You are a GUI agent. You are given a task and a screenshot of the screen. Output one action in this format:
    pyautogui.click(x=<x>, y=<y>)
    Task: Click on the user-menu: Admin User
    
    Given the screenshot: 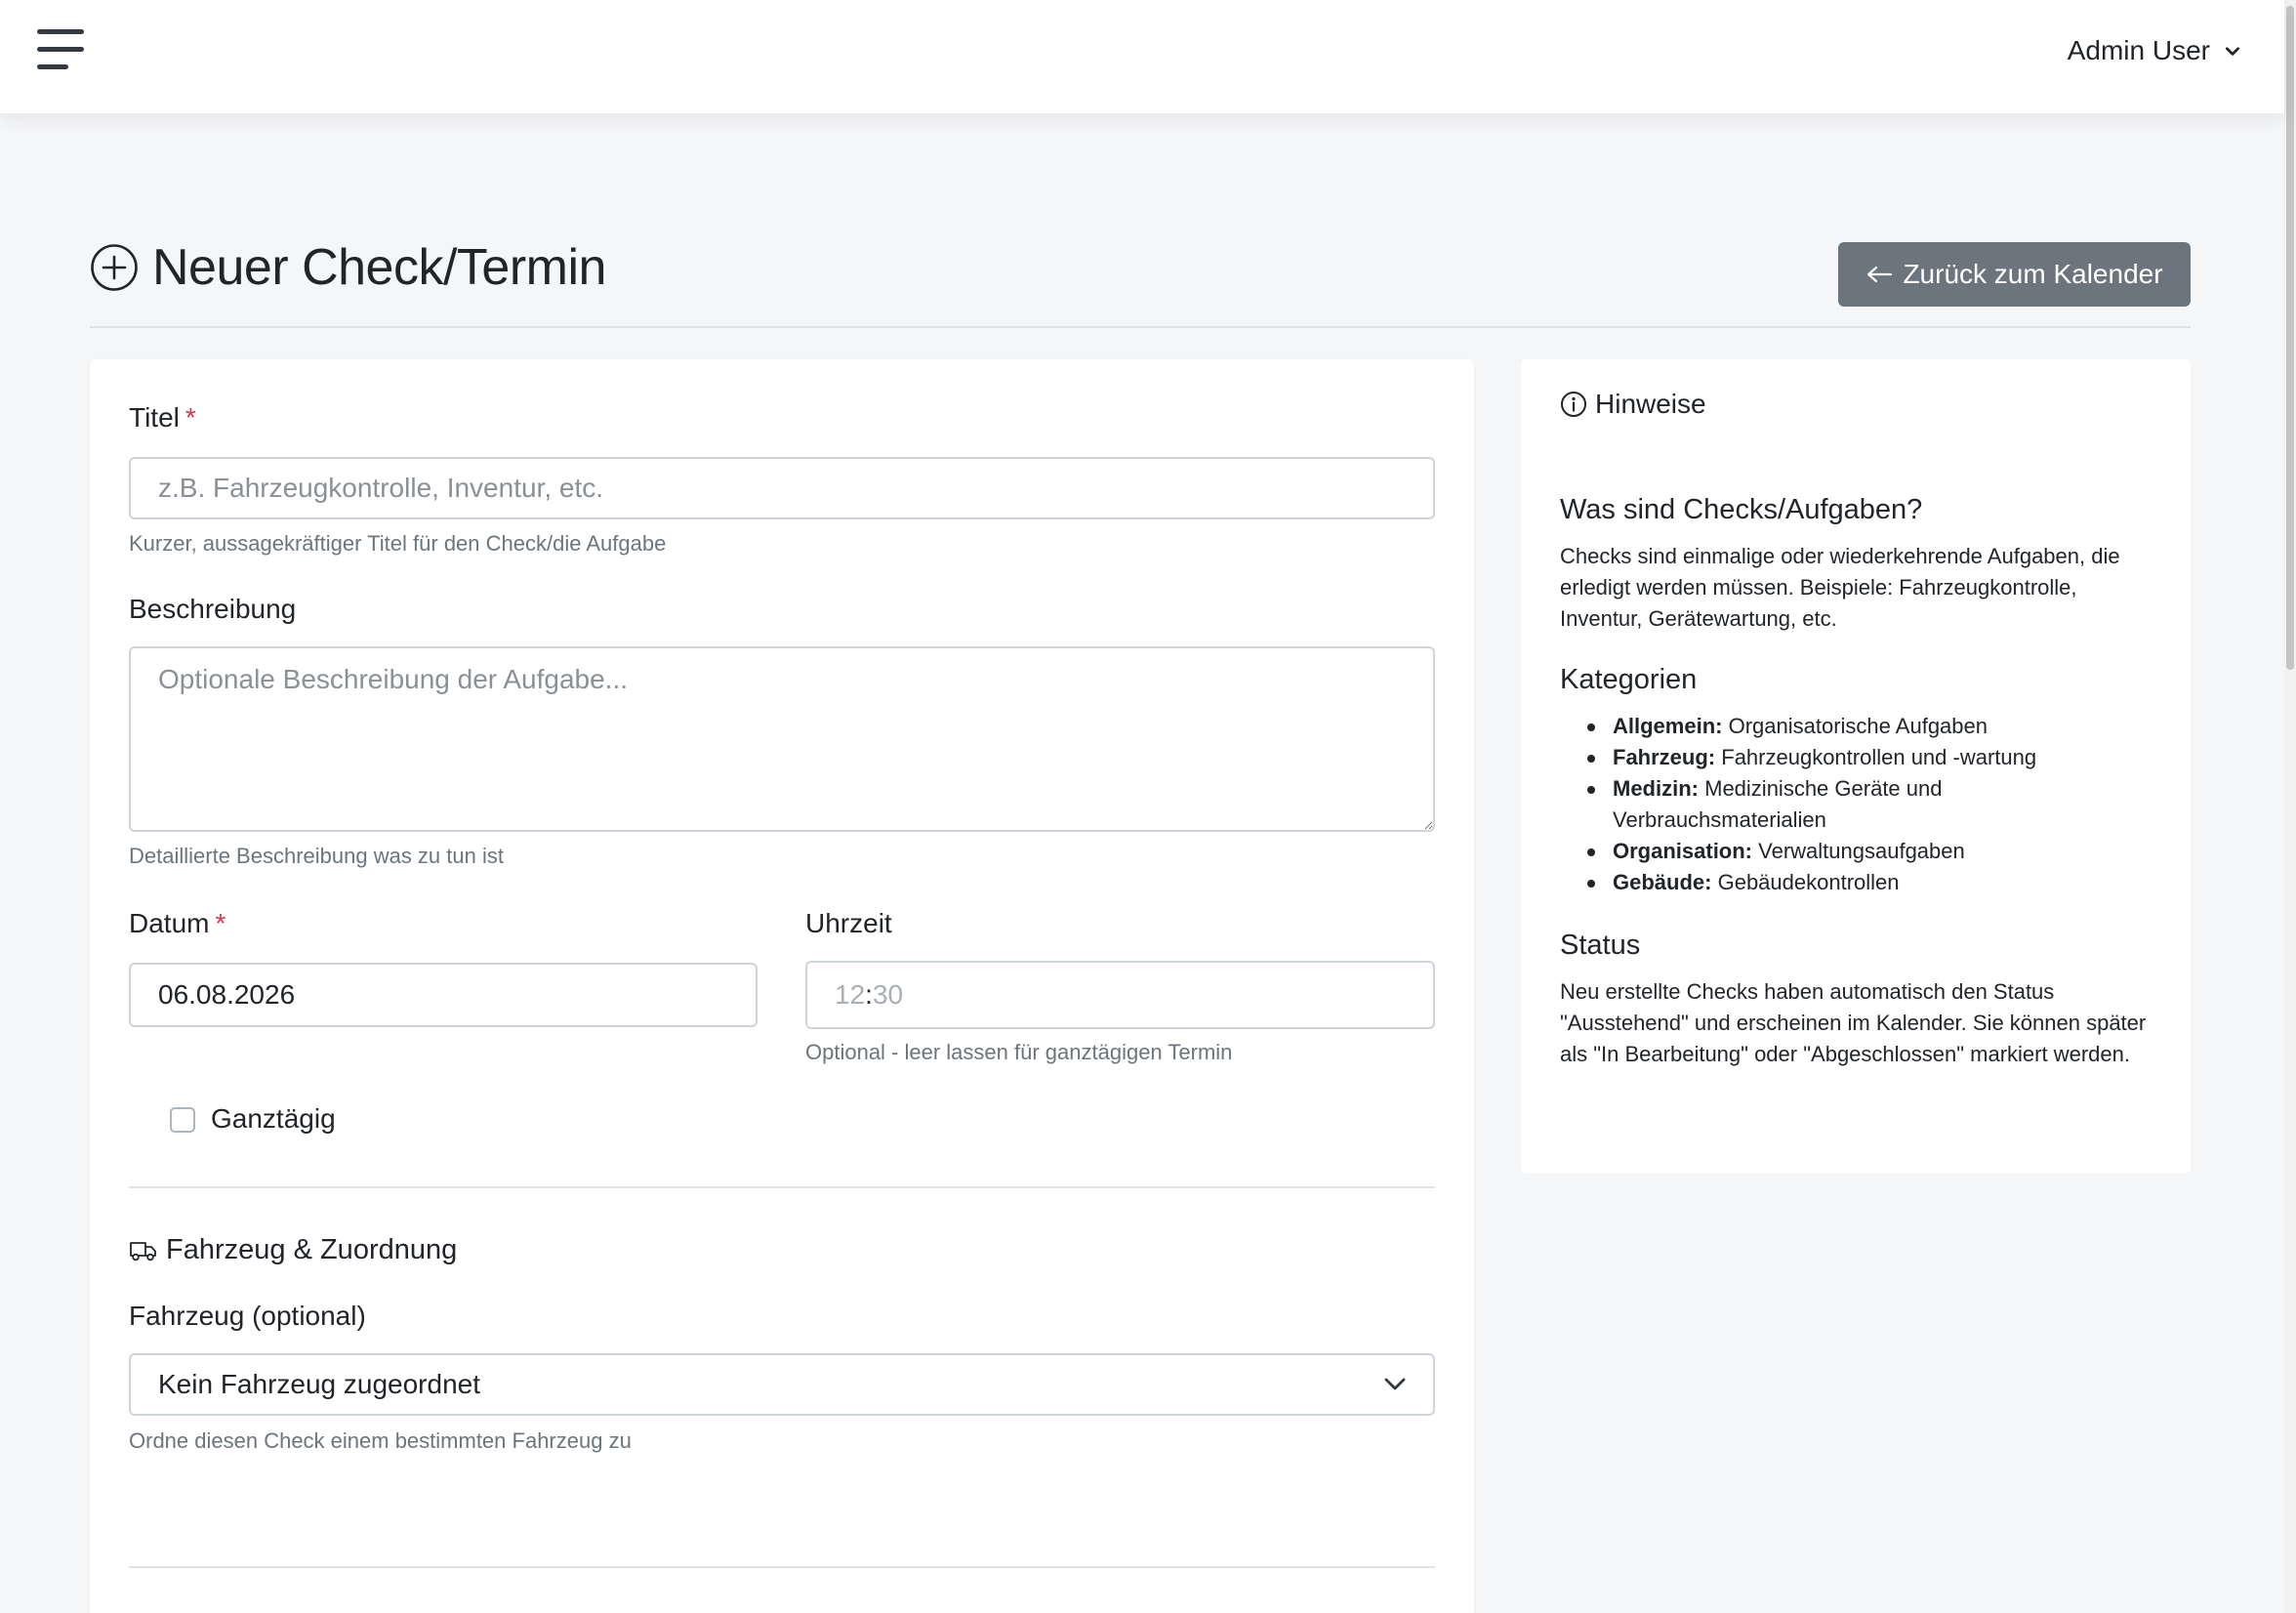 What is the action you would take?
    pyautogui.click(x=2154, y=50)
    